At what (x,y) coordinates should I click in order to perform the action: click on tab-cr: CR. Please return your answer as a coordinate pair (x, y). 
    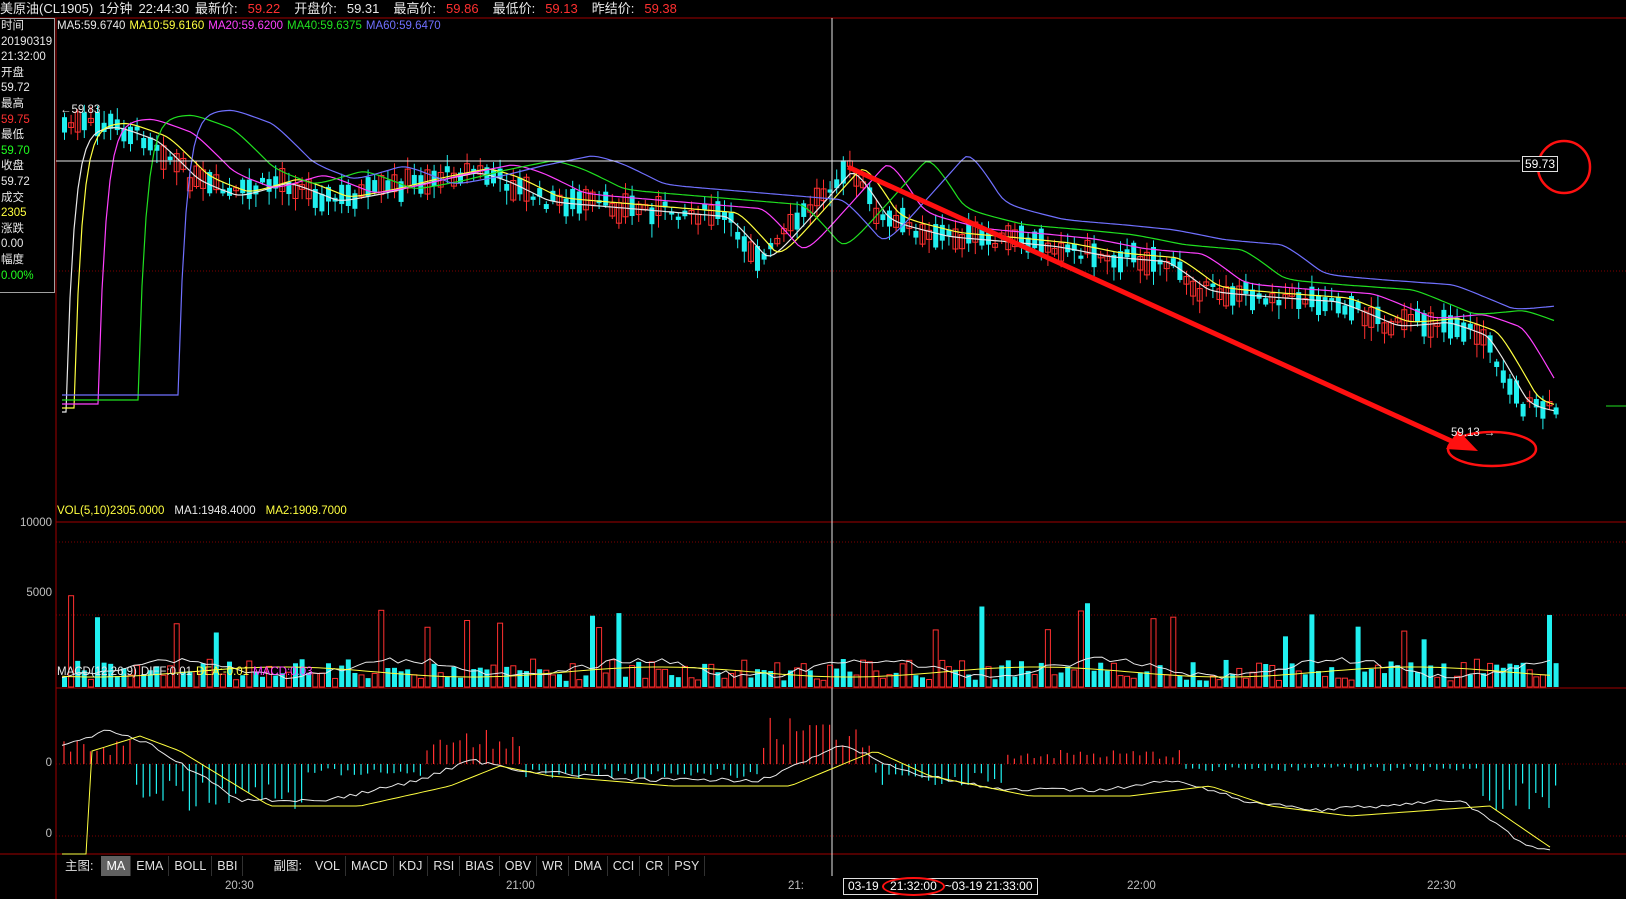
    Looking at the image, I should click on (655, 866).